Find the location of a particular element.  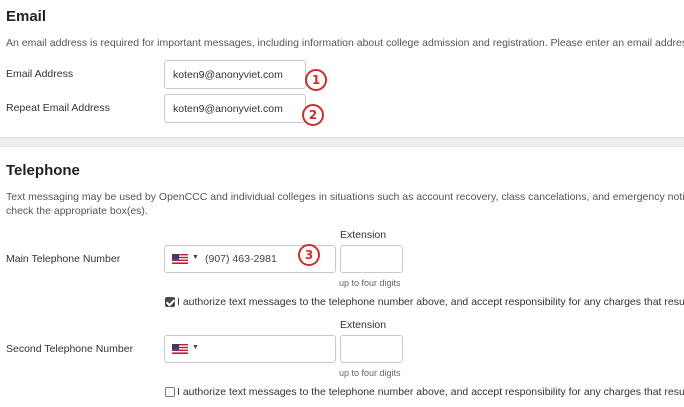

email-address-label: Email Address is located at coordinates (40, 74).